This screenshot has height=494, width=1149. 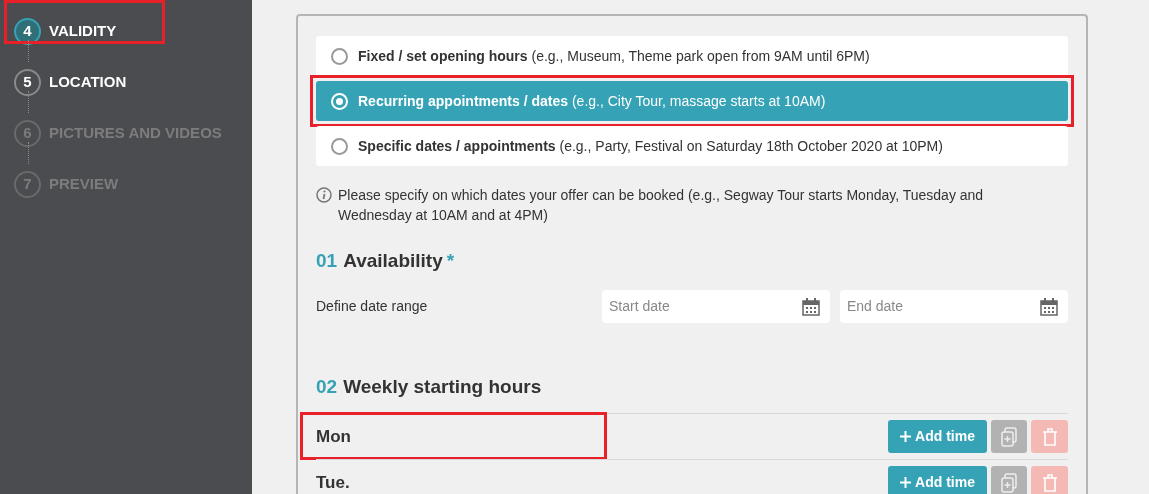 I want to click on end-date-field: End date, so click(x=954, y=306).